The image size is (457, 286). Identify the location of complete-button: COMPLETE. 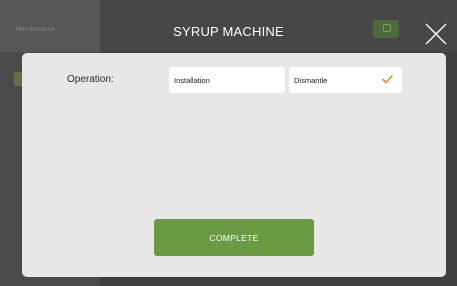
(234, 237).